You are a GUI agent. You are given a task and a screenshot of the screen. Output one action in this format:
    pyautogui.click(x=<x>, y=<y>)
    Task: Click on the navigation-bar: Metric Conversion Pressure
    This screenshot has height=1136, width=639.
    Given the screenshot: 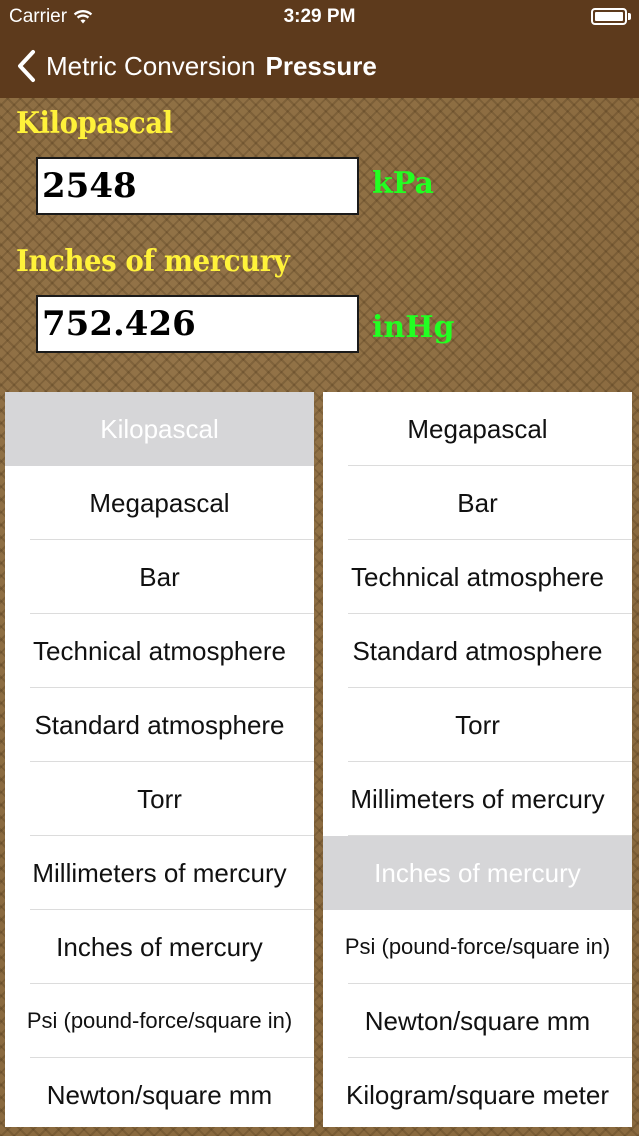 What is the action you would take?
    pyautogui.click(x=319, y=66)
    